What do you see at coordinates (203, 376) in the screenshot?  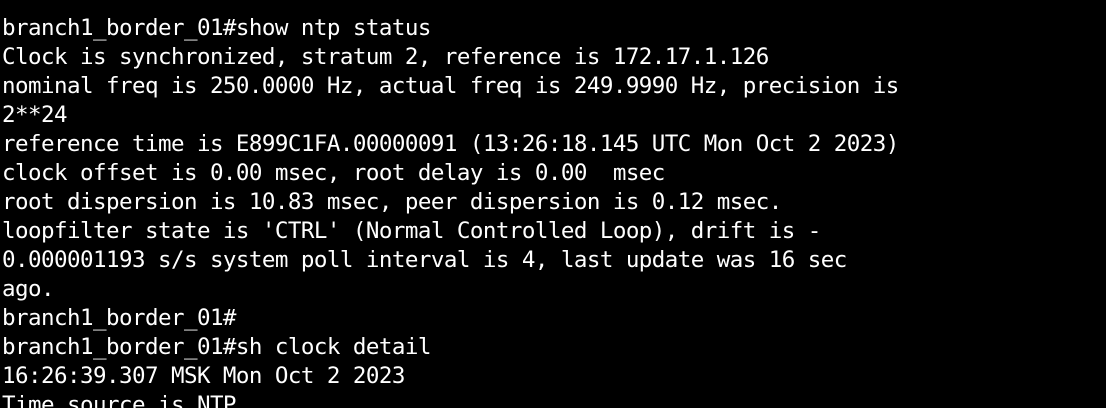 I see `terminal-line-clock-time: 16:26:39.307 MSK Mon Oct 2 2023` at bounding box center [203, 376].